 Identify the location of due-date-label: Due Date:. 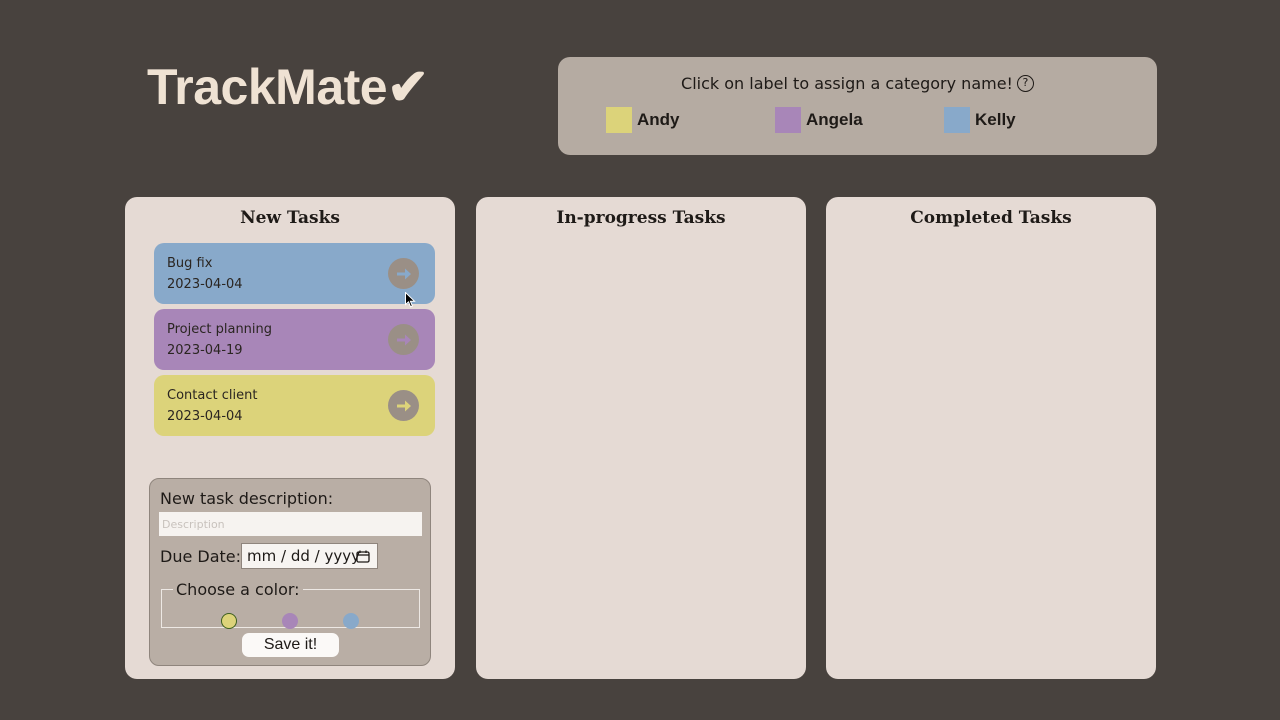
(201, 556).